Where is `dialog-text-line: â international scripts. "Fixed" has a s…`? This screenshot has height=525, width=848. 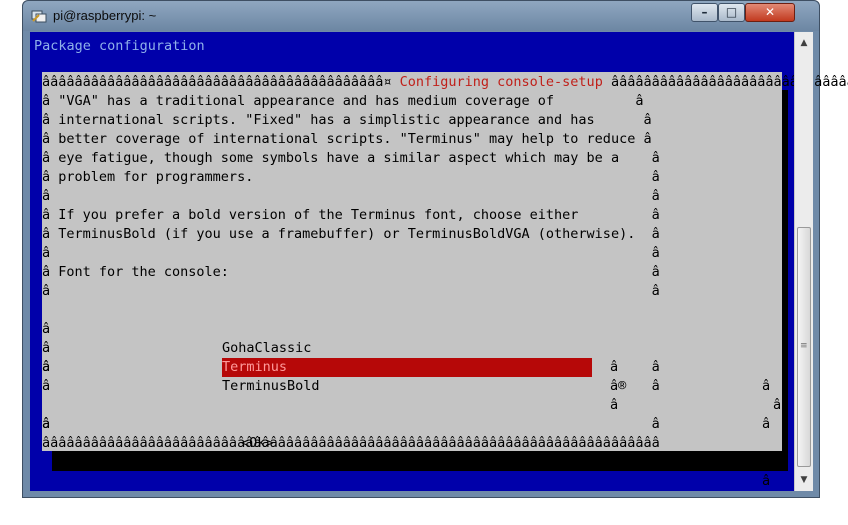 dialog-text-line: â international scripts. "Fixed" has a s… is located at coordinates (347, 120).